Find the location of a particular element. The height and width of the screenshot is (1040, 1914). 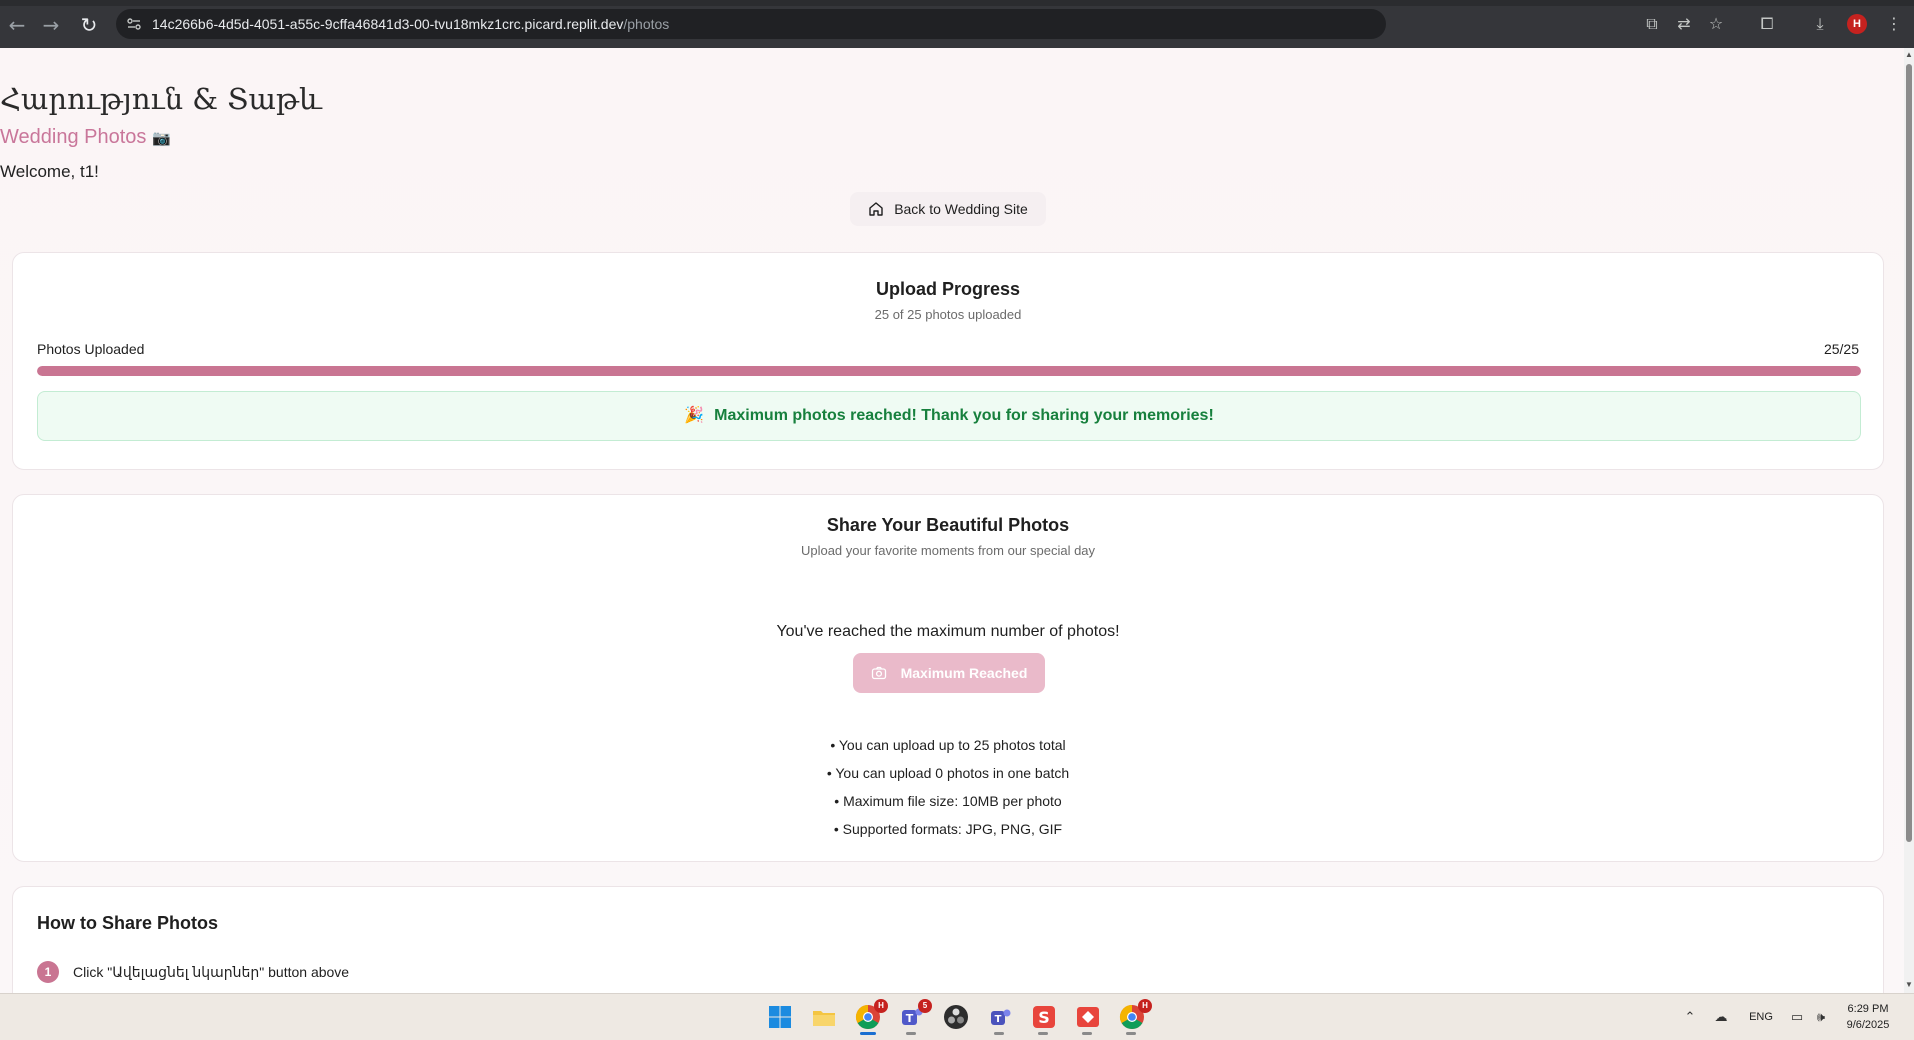

chrome-secondary-button: H is located at coordinates (1135, 1015).